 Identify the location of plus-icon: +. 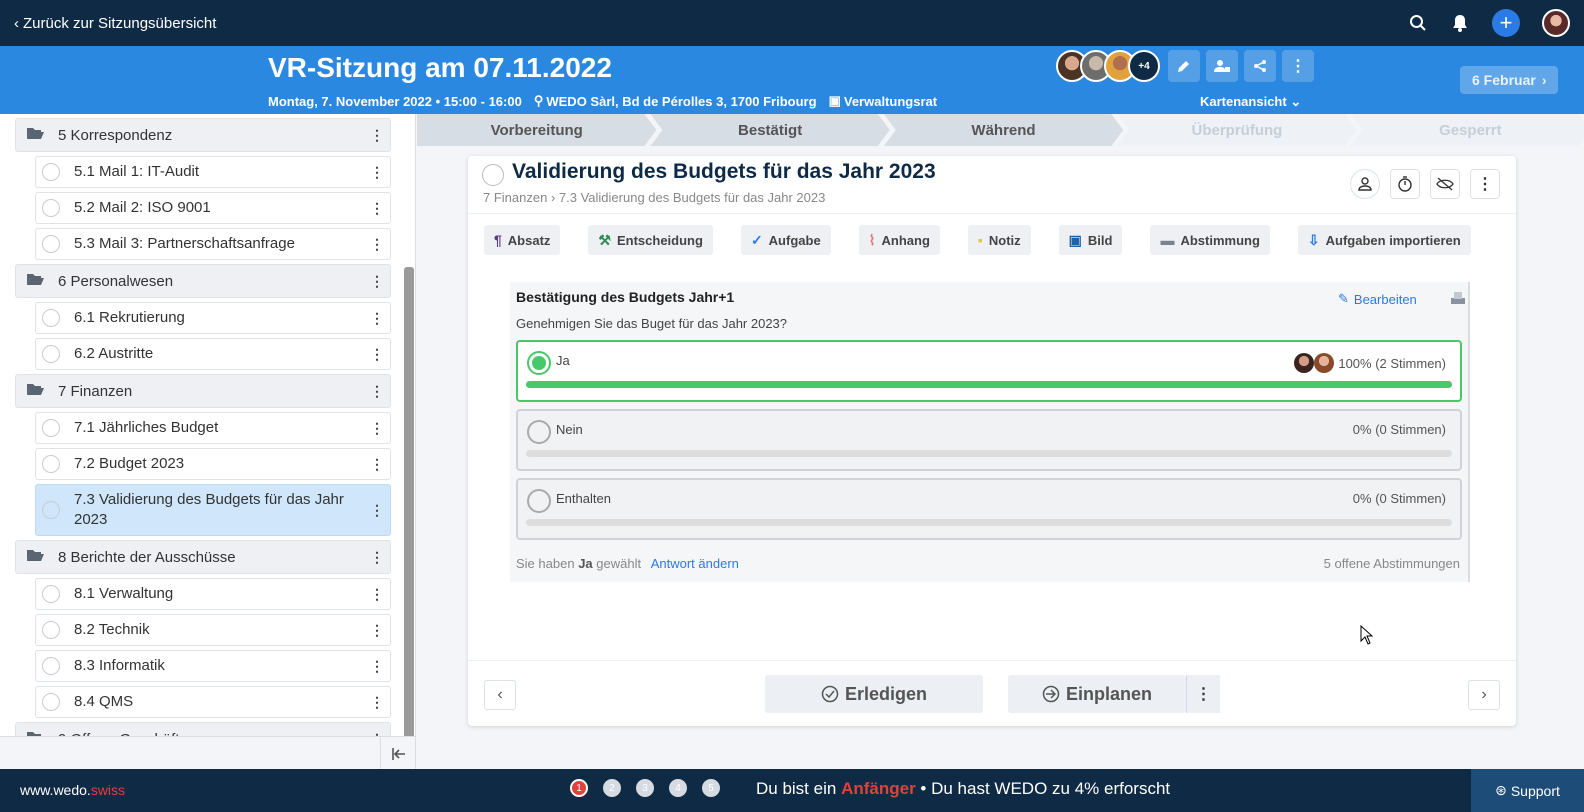
(1506, 23).